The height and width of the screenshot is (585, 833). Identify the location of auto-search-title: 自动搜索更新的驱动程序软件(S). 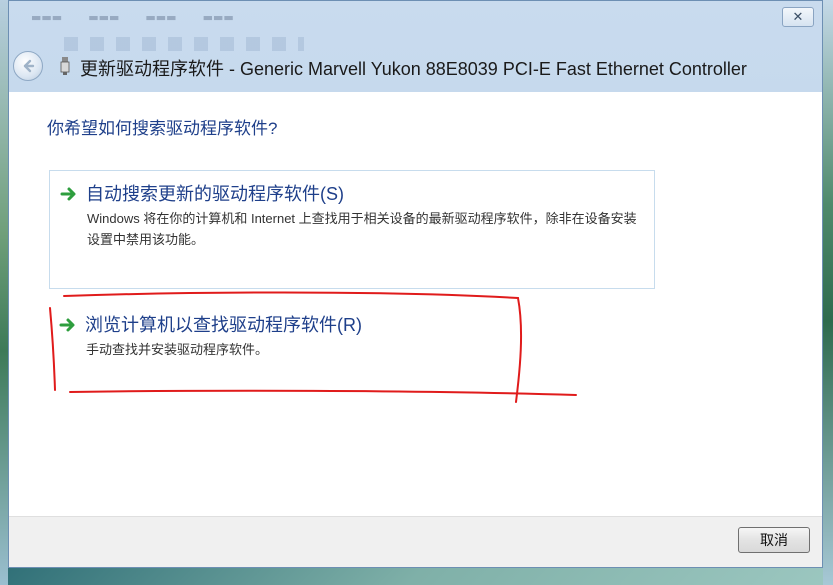
(215, 194).